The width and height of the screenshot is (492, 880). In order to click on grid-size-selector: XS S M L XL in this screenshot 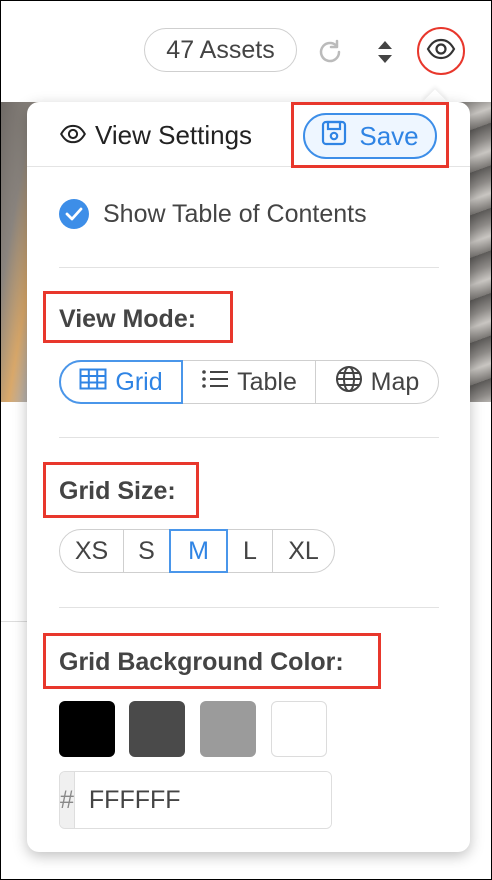, I will do `click(197, 551)`.